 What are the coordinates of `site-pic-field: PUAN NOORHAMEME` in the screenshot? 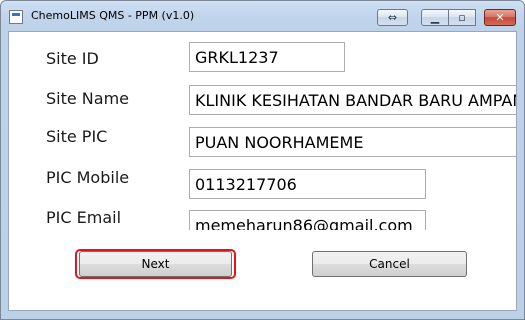 It's located at (352, 142).